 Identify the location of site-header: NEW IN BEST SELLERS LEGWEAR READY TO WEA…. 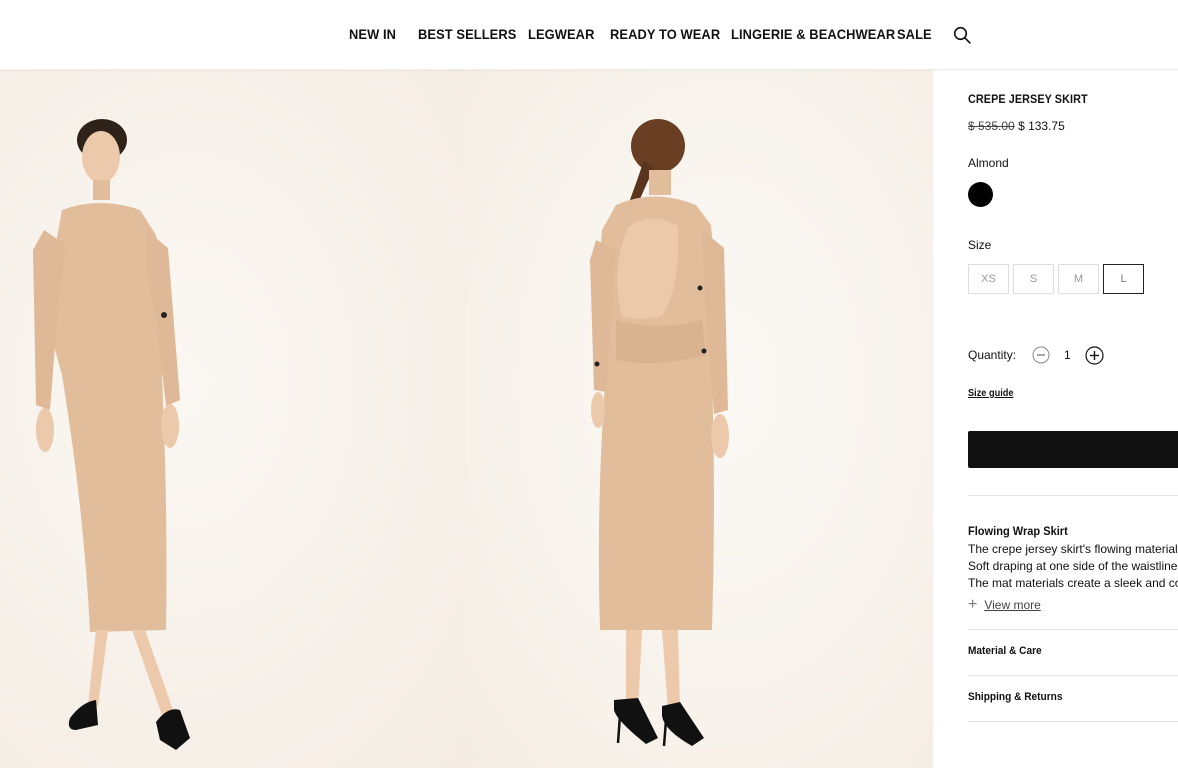
(589, 35).